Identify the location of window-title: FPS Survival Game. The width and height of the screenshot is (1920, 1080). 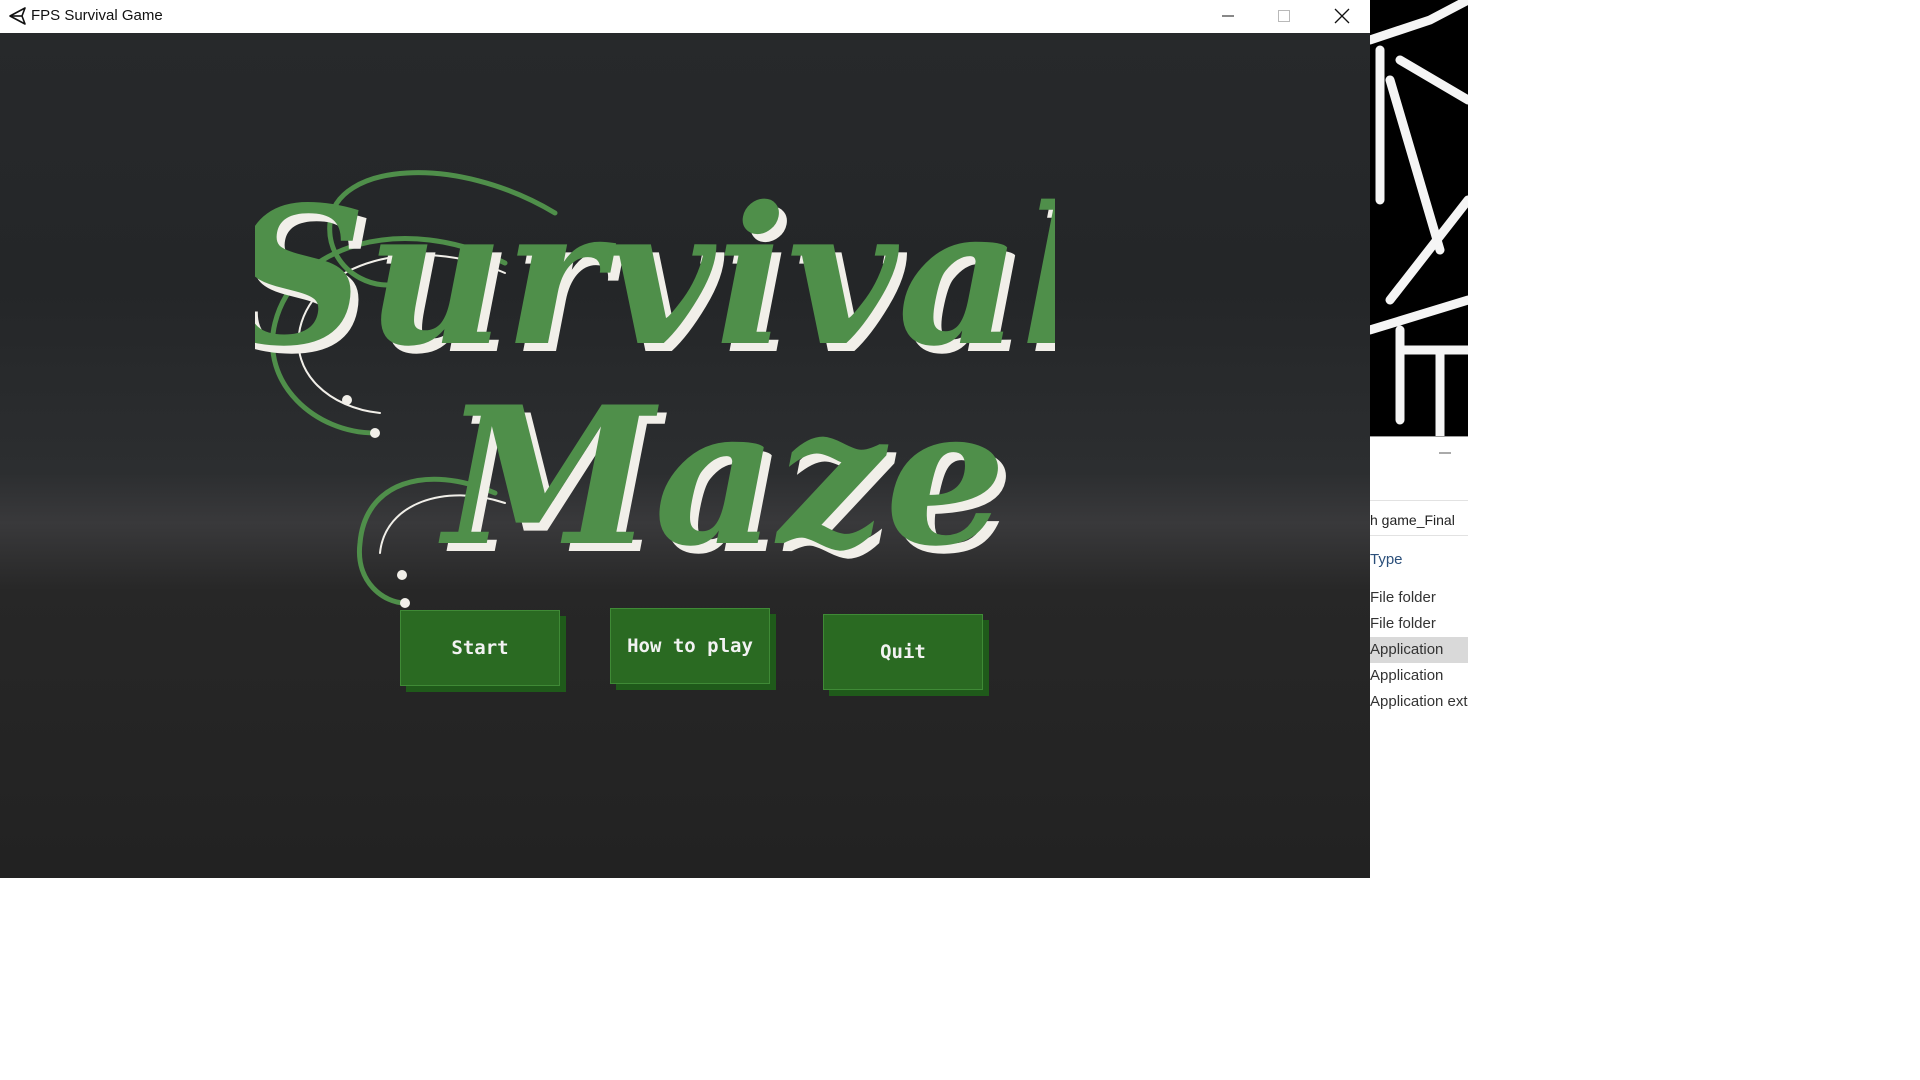
(97, 15).